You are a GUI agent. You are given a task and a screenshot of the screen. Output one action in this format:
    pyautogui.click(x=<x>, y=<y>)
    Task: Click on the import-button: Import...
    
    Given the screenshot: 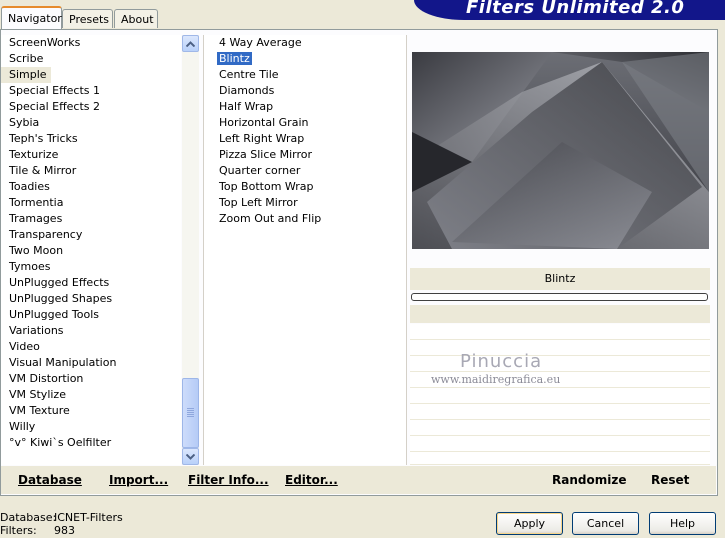 What is the action you would take?
    pyautogui.click(x=138, y=480)
    